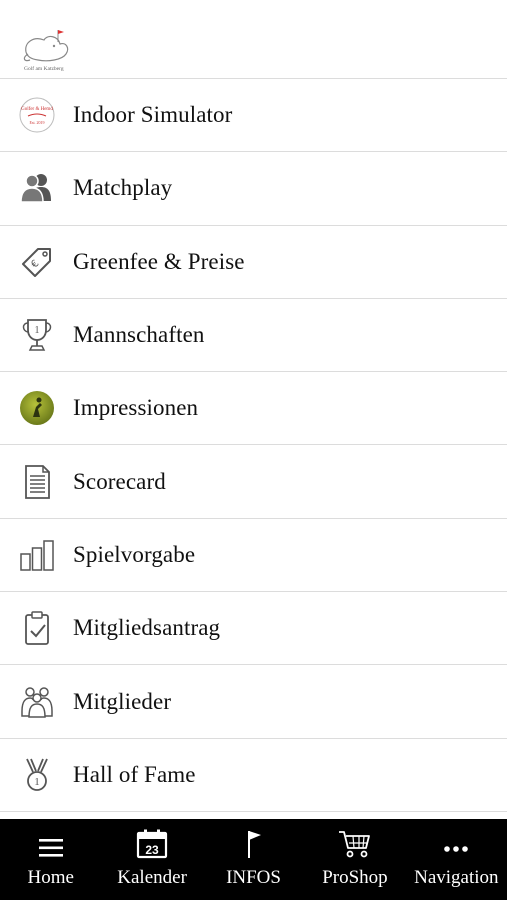 Image resolution: width=507 pixels, height=900 pixels. What do you see at coordinates (151, 840) in the screenshot?
I see `calendar-icon: 23` at bounding box center [151, 840].